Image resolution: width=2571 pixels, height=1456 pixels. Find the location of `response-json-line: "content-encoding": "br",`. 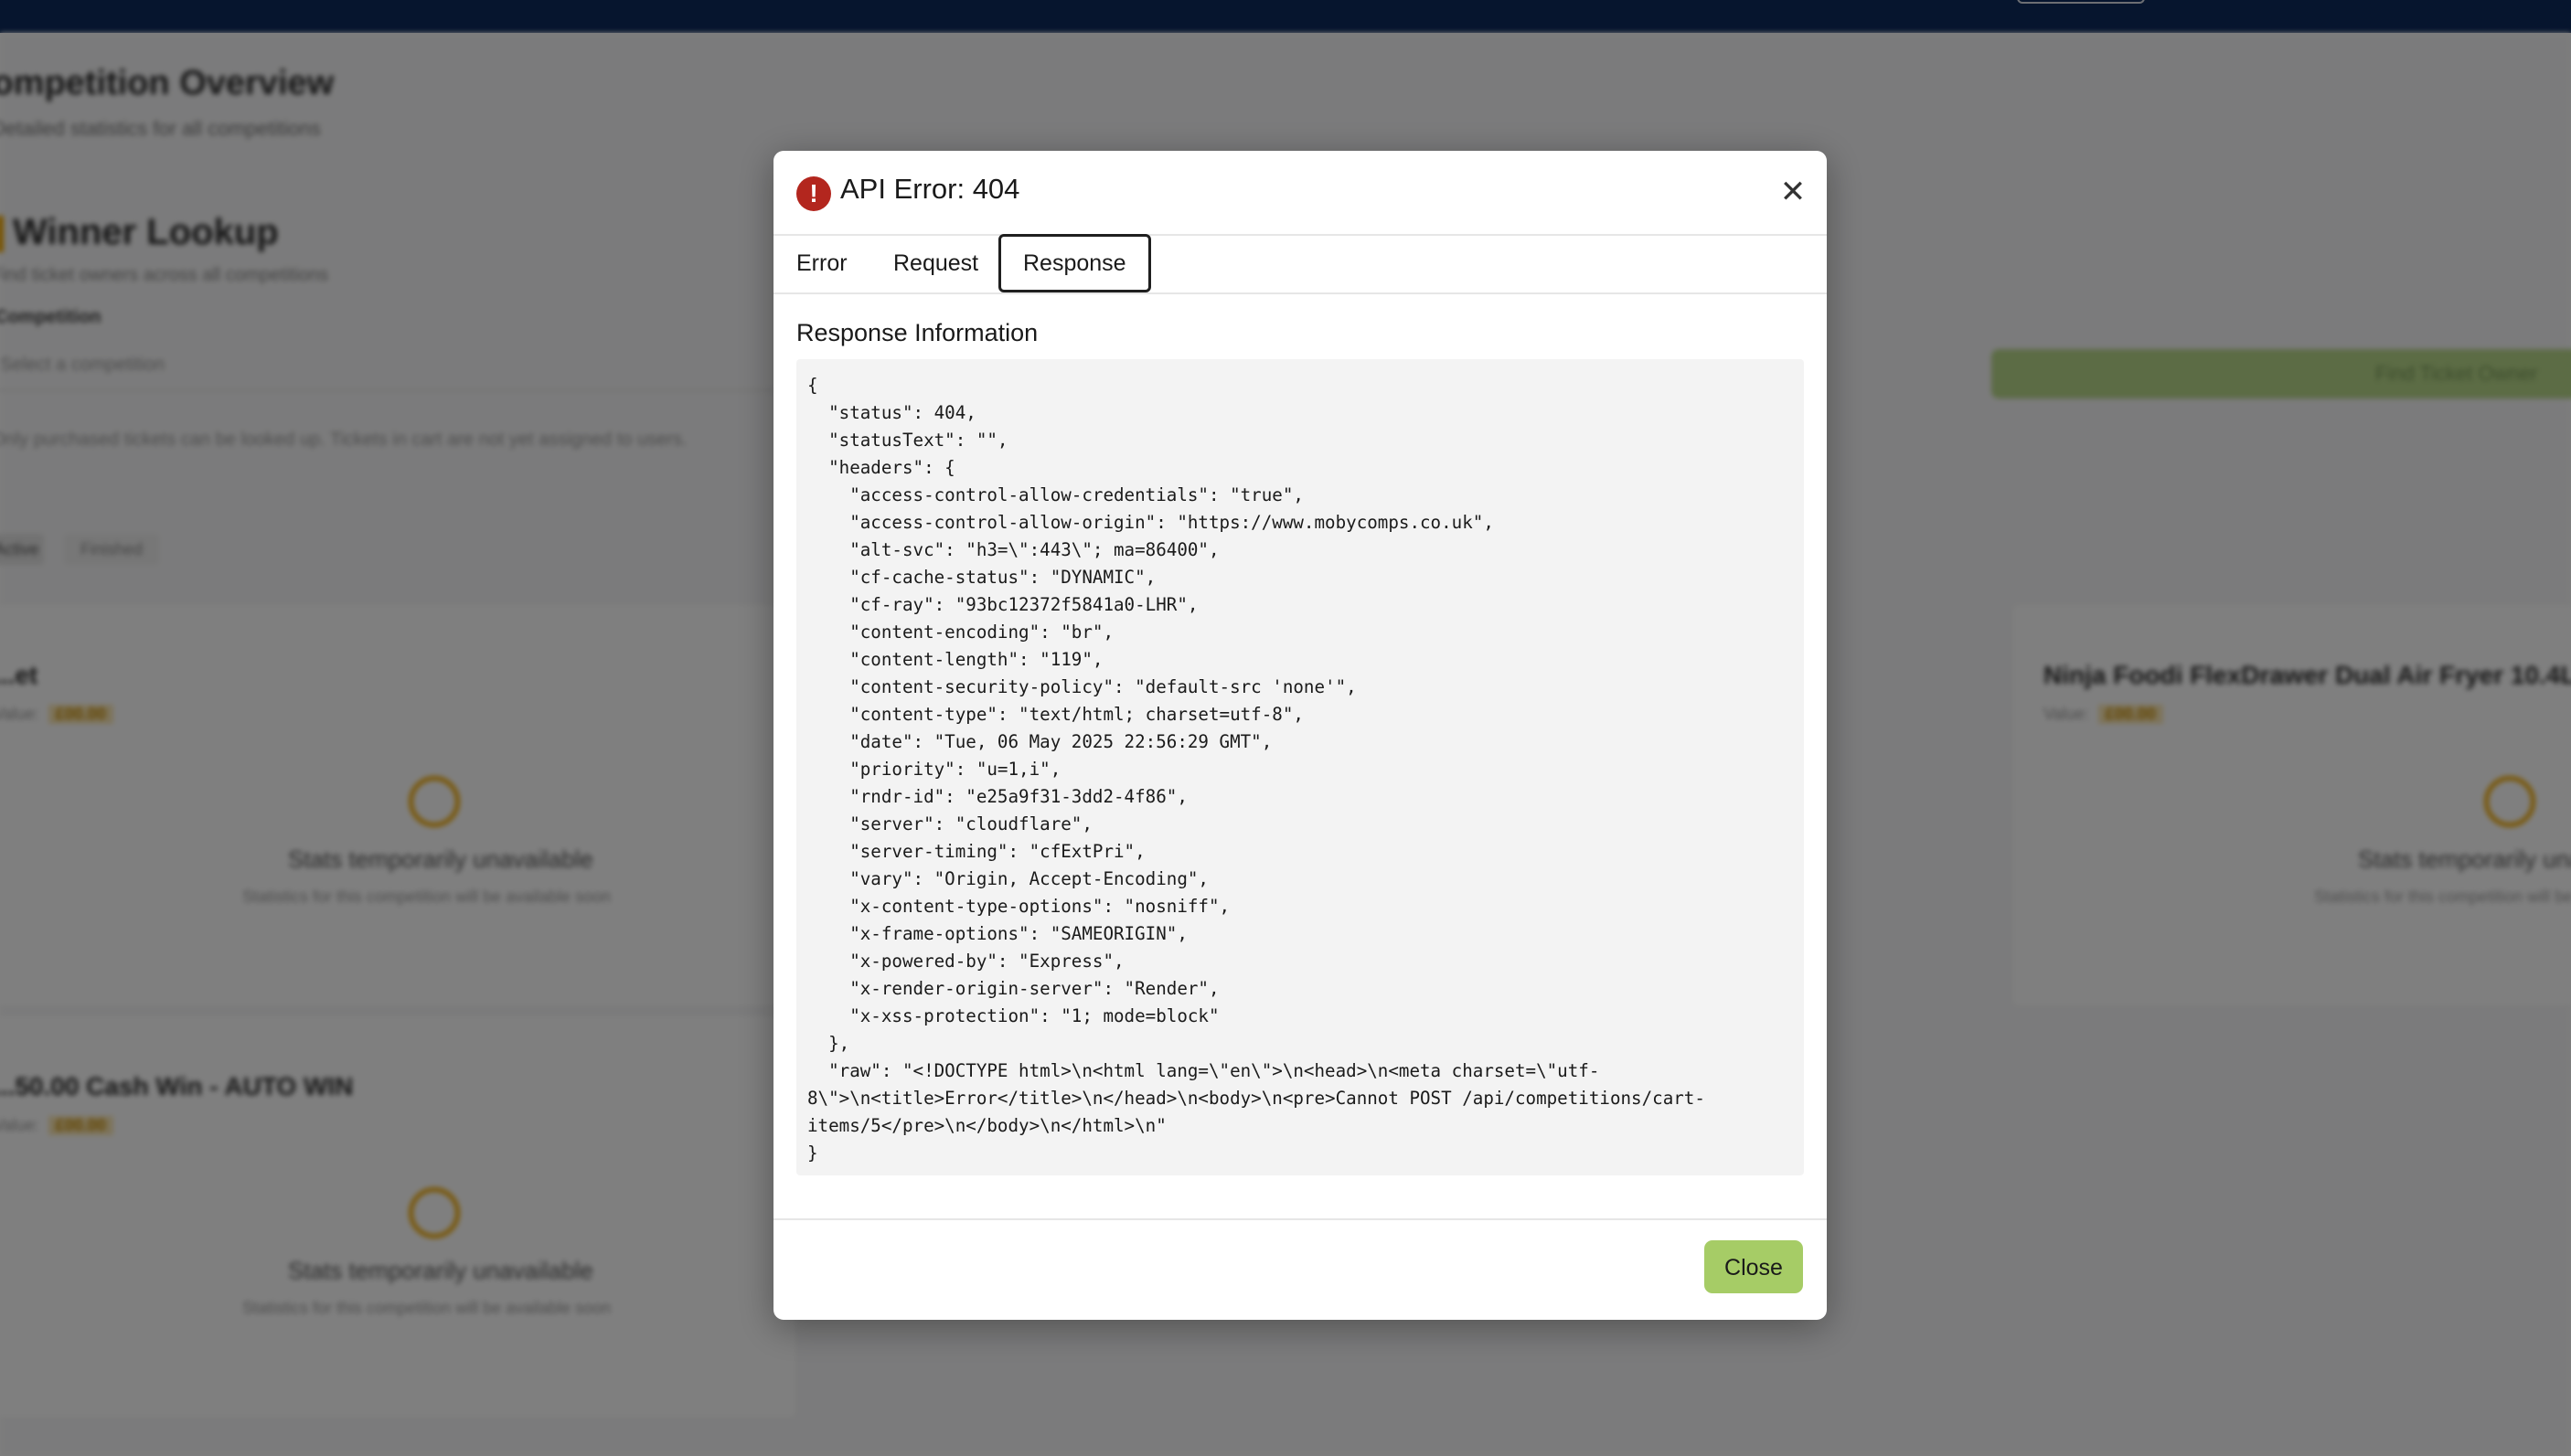

response-json-line: "content-encoding": "br", is located at coordinates (961, 632).